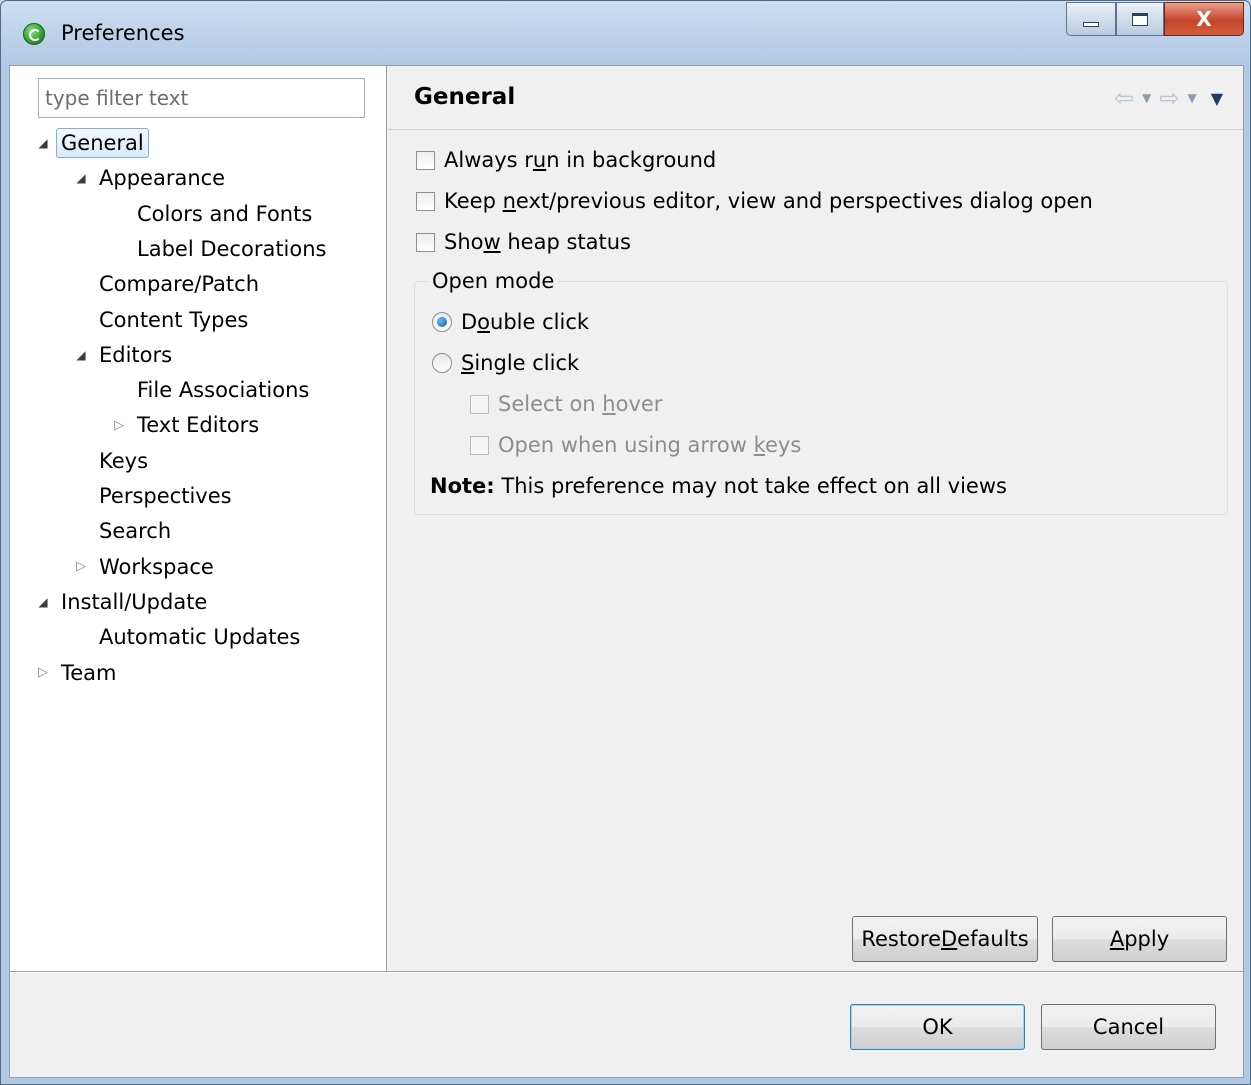  I want to click on label-part: D, so click(469, 322).